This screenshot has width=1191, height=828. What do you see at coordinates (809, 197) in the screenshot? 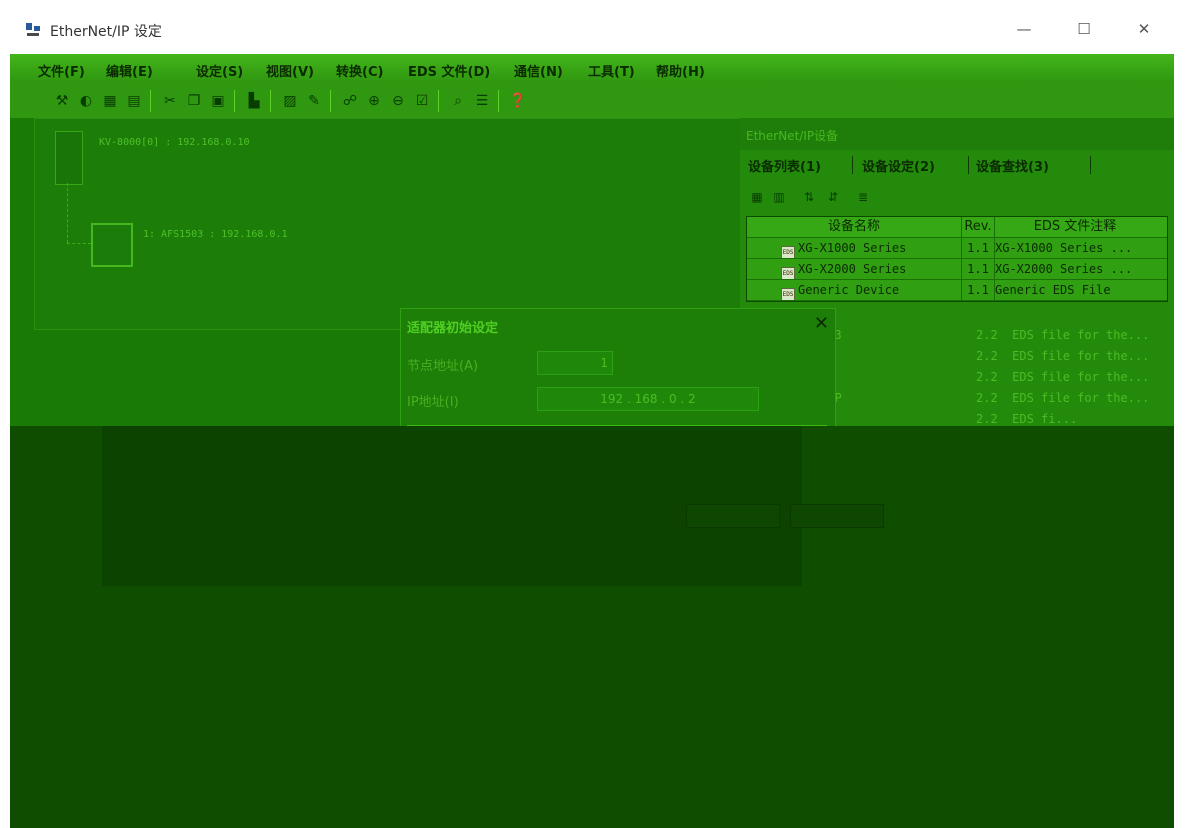
I see `sort-asc-icon: ⇅` at bounding box center [809, 197].